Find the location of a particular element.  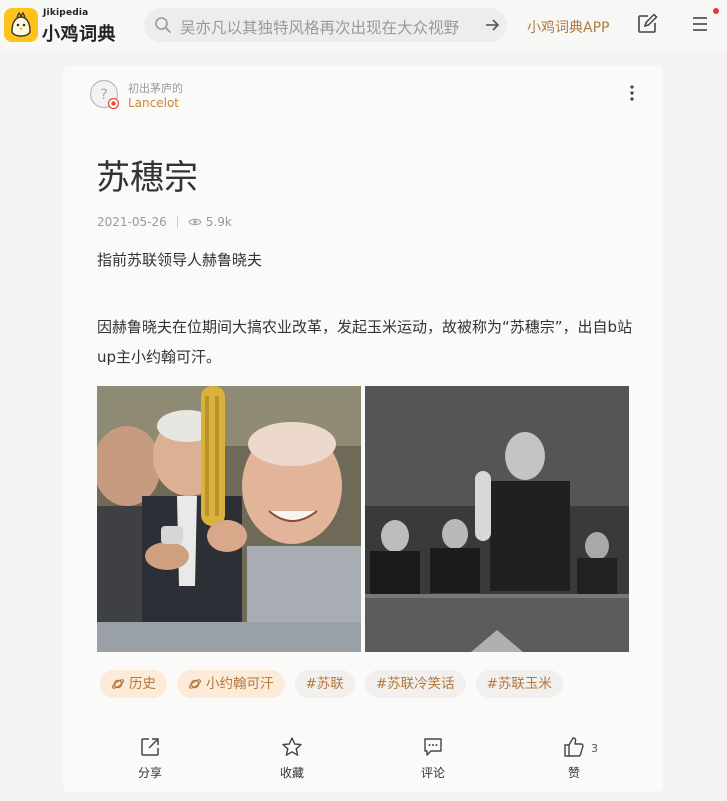

author-name-link: Lancelot is located at coordinates (153, 103).